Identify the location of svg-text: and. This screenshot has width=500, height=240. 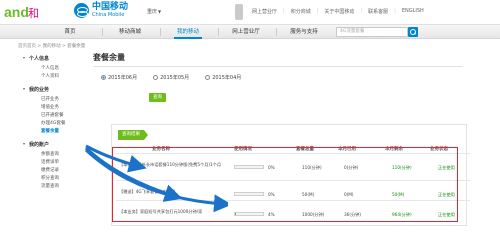
(16, 12).